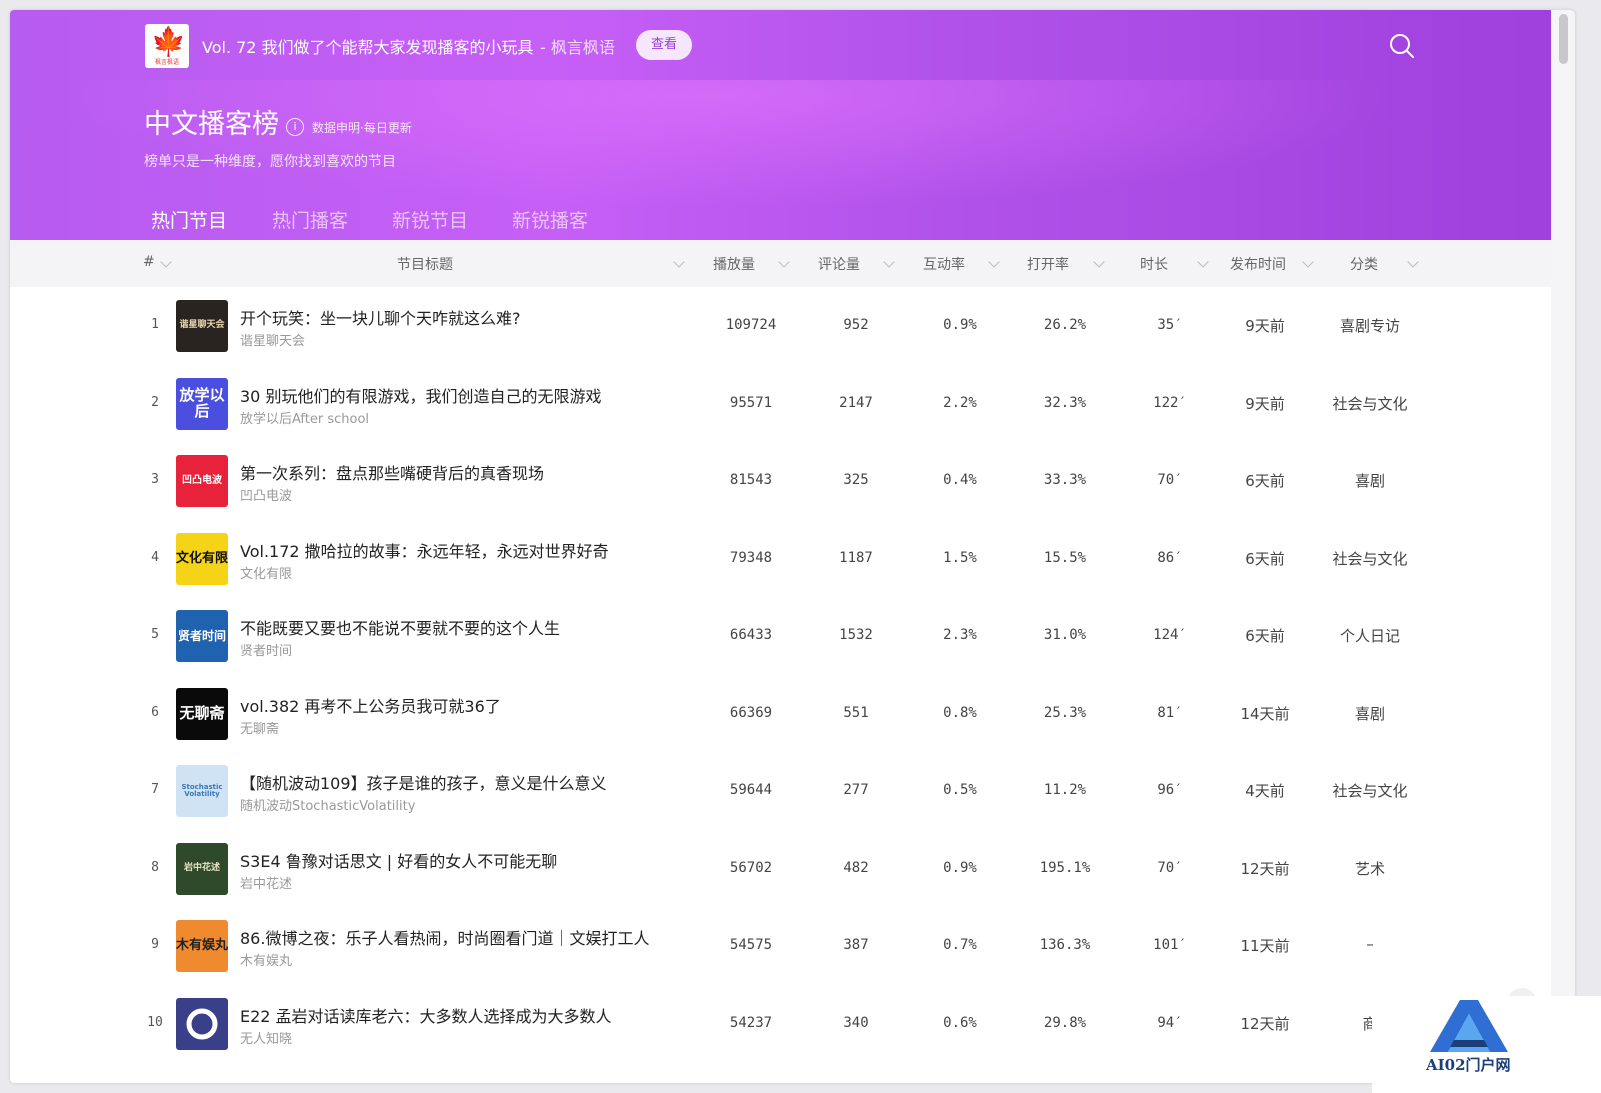  Describe the element at coordinates (266, 882) in the screenshot. I see `podcast-name: 岩中花述` at that location.